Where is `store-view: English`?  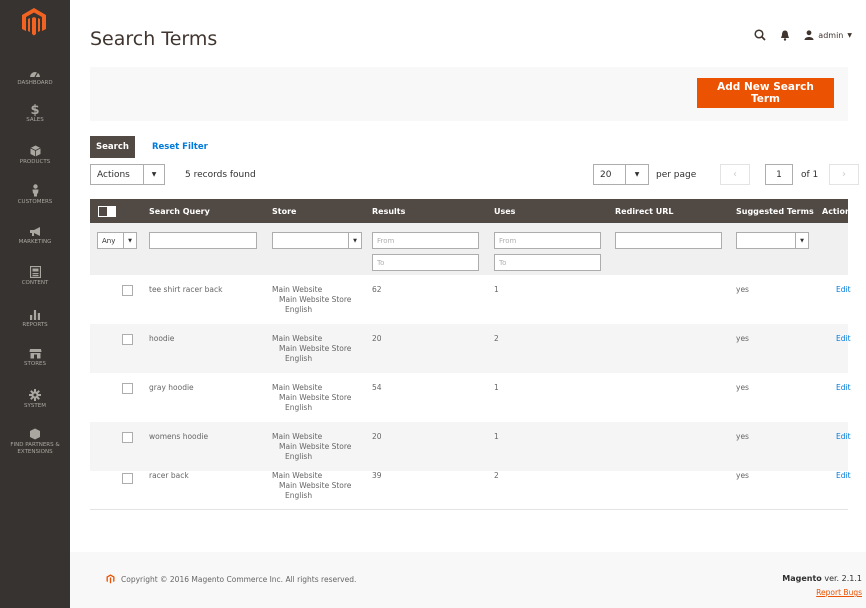 store-view: English is located at coordinates (299, 309).